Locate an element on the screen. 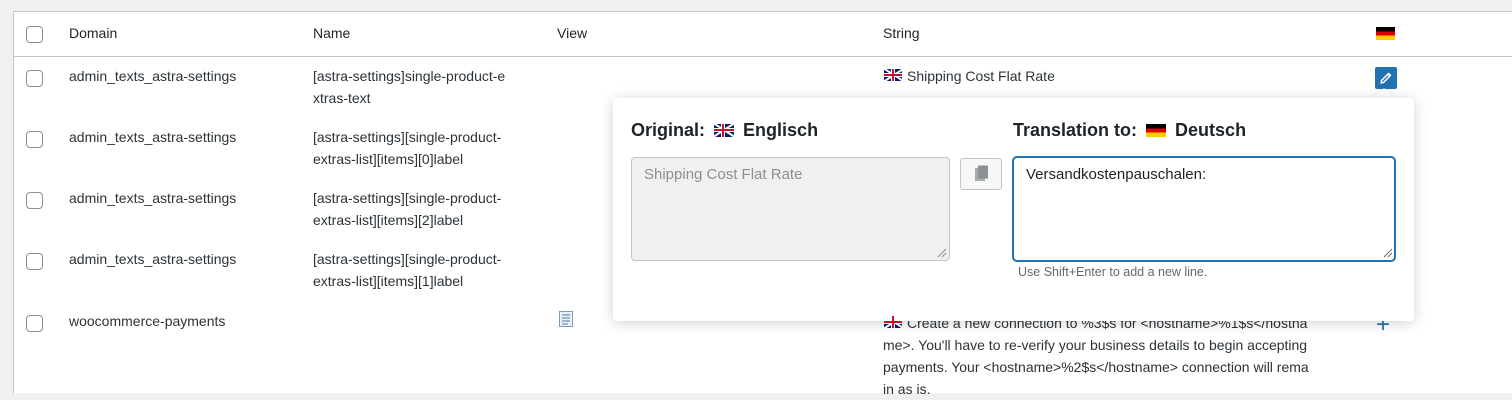 The width and height of the screenshot is (1512, 400). copy-original-button is located at coordinates (981, 174).